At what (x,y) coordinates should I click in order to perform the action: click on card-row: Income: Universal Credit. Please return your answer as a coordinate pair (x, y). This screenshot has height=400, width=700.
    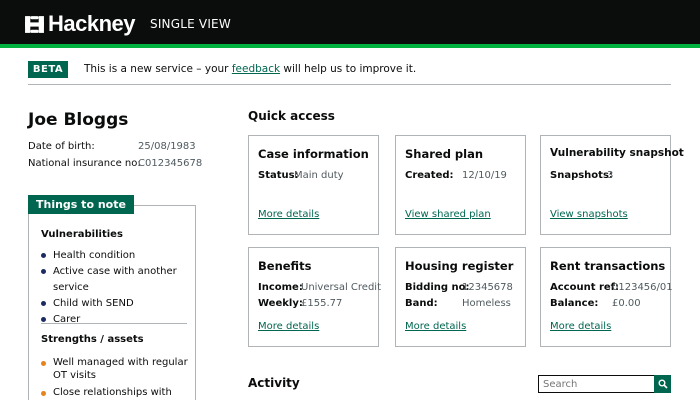
    Looking at the image, I should click on (319, 287).